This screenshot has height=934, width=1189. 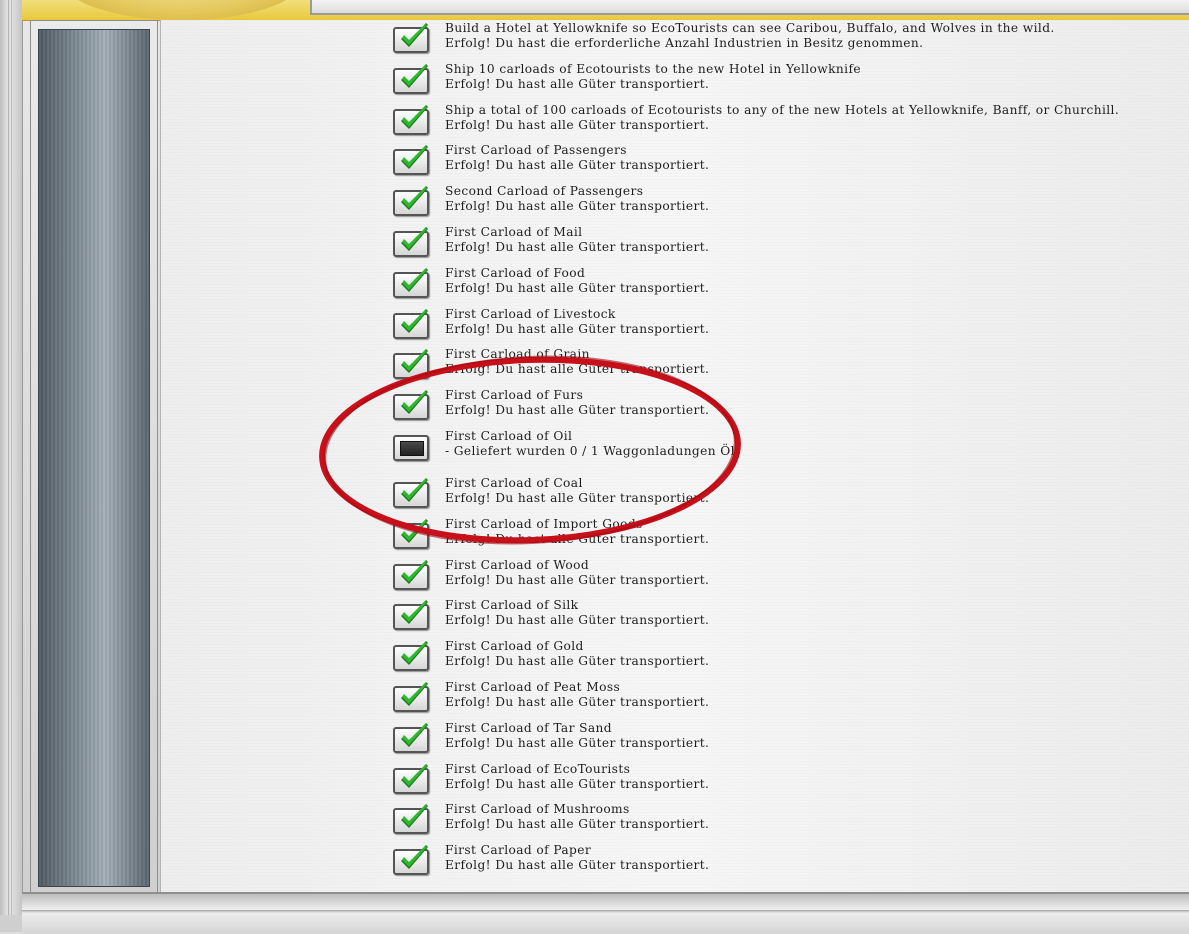 I want to click on goal-title: First Carload of Passengers, so click(x=536, y=150).